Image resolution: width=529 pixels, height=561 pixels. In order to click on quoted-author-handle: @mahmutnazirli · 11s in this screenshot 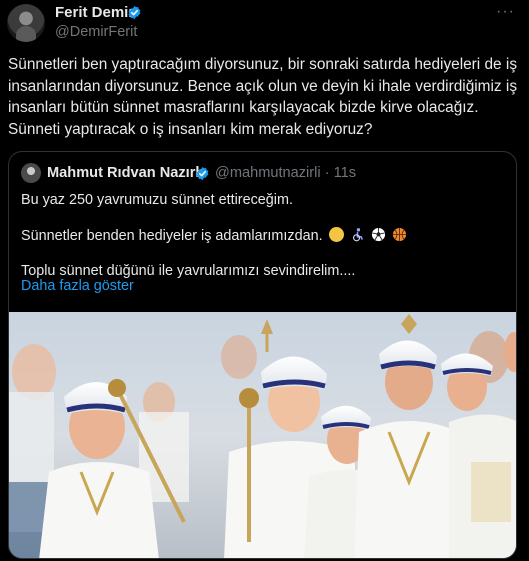, I will do `click(285, 173)`.